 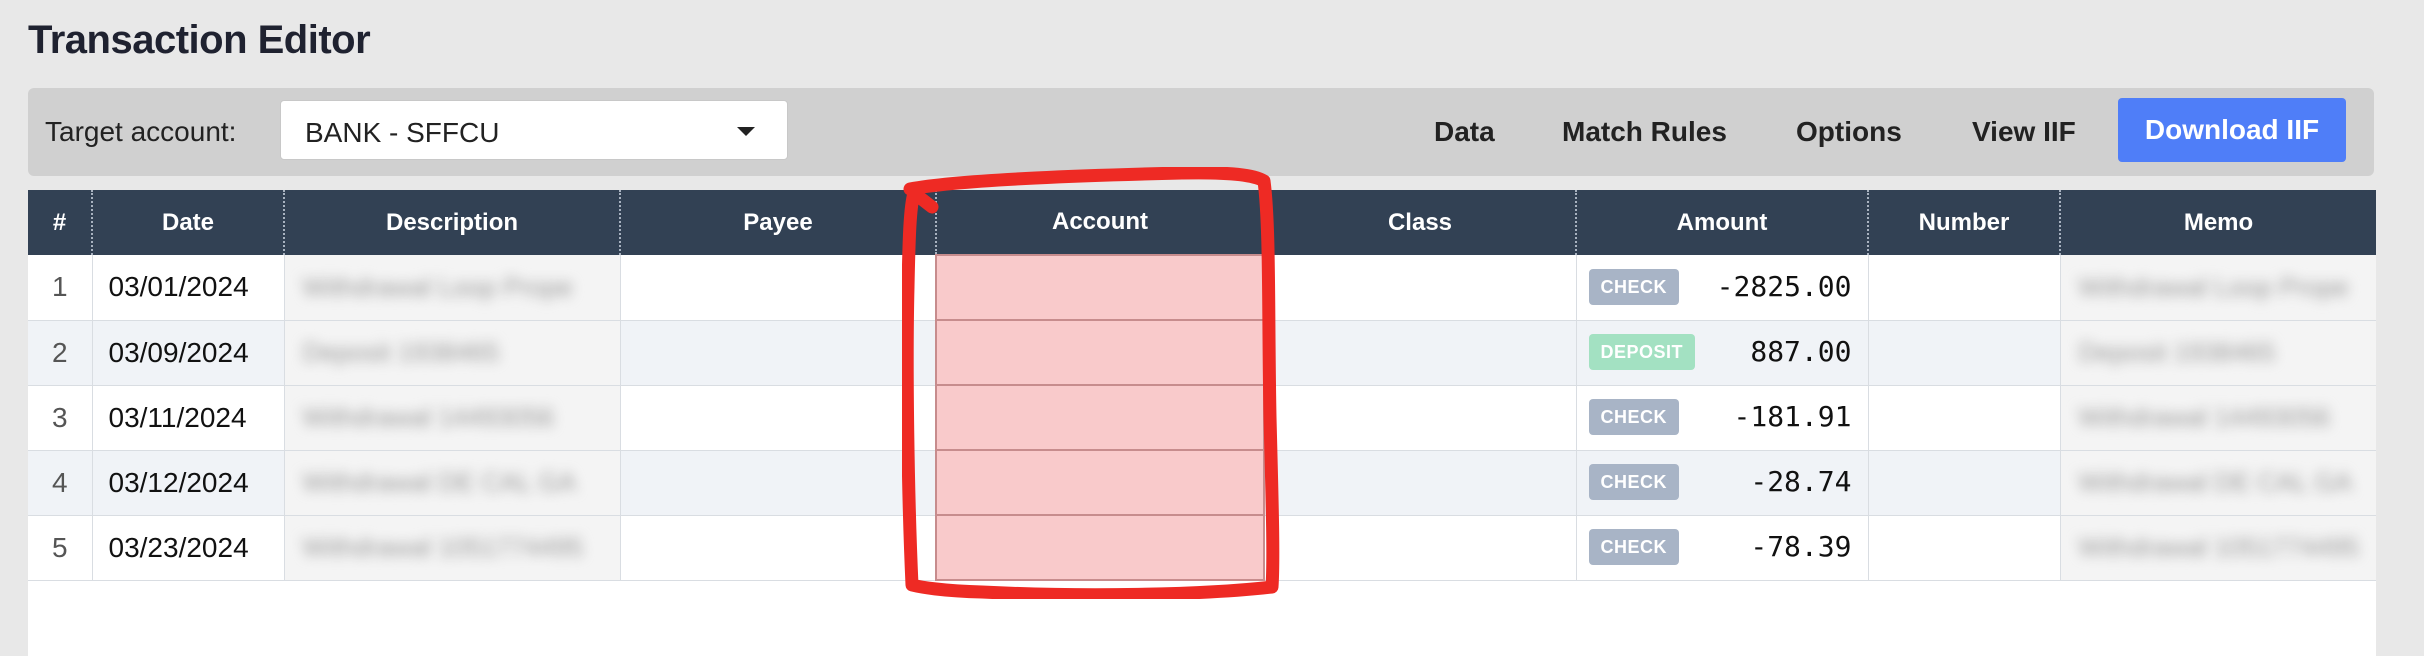 I want to click on date-cell: 03/01/2024, so click(x=187, y=288).